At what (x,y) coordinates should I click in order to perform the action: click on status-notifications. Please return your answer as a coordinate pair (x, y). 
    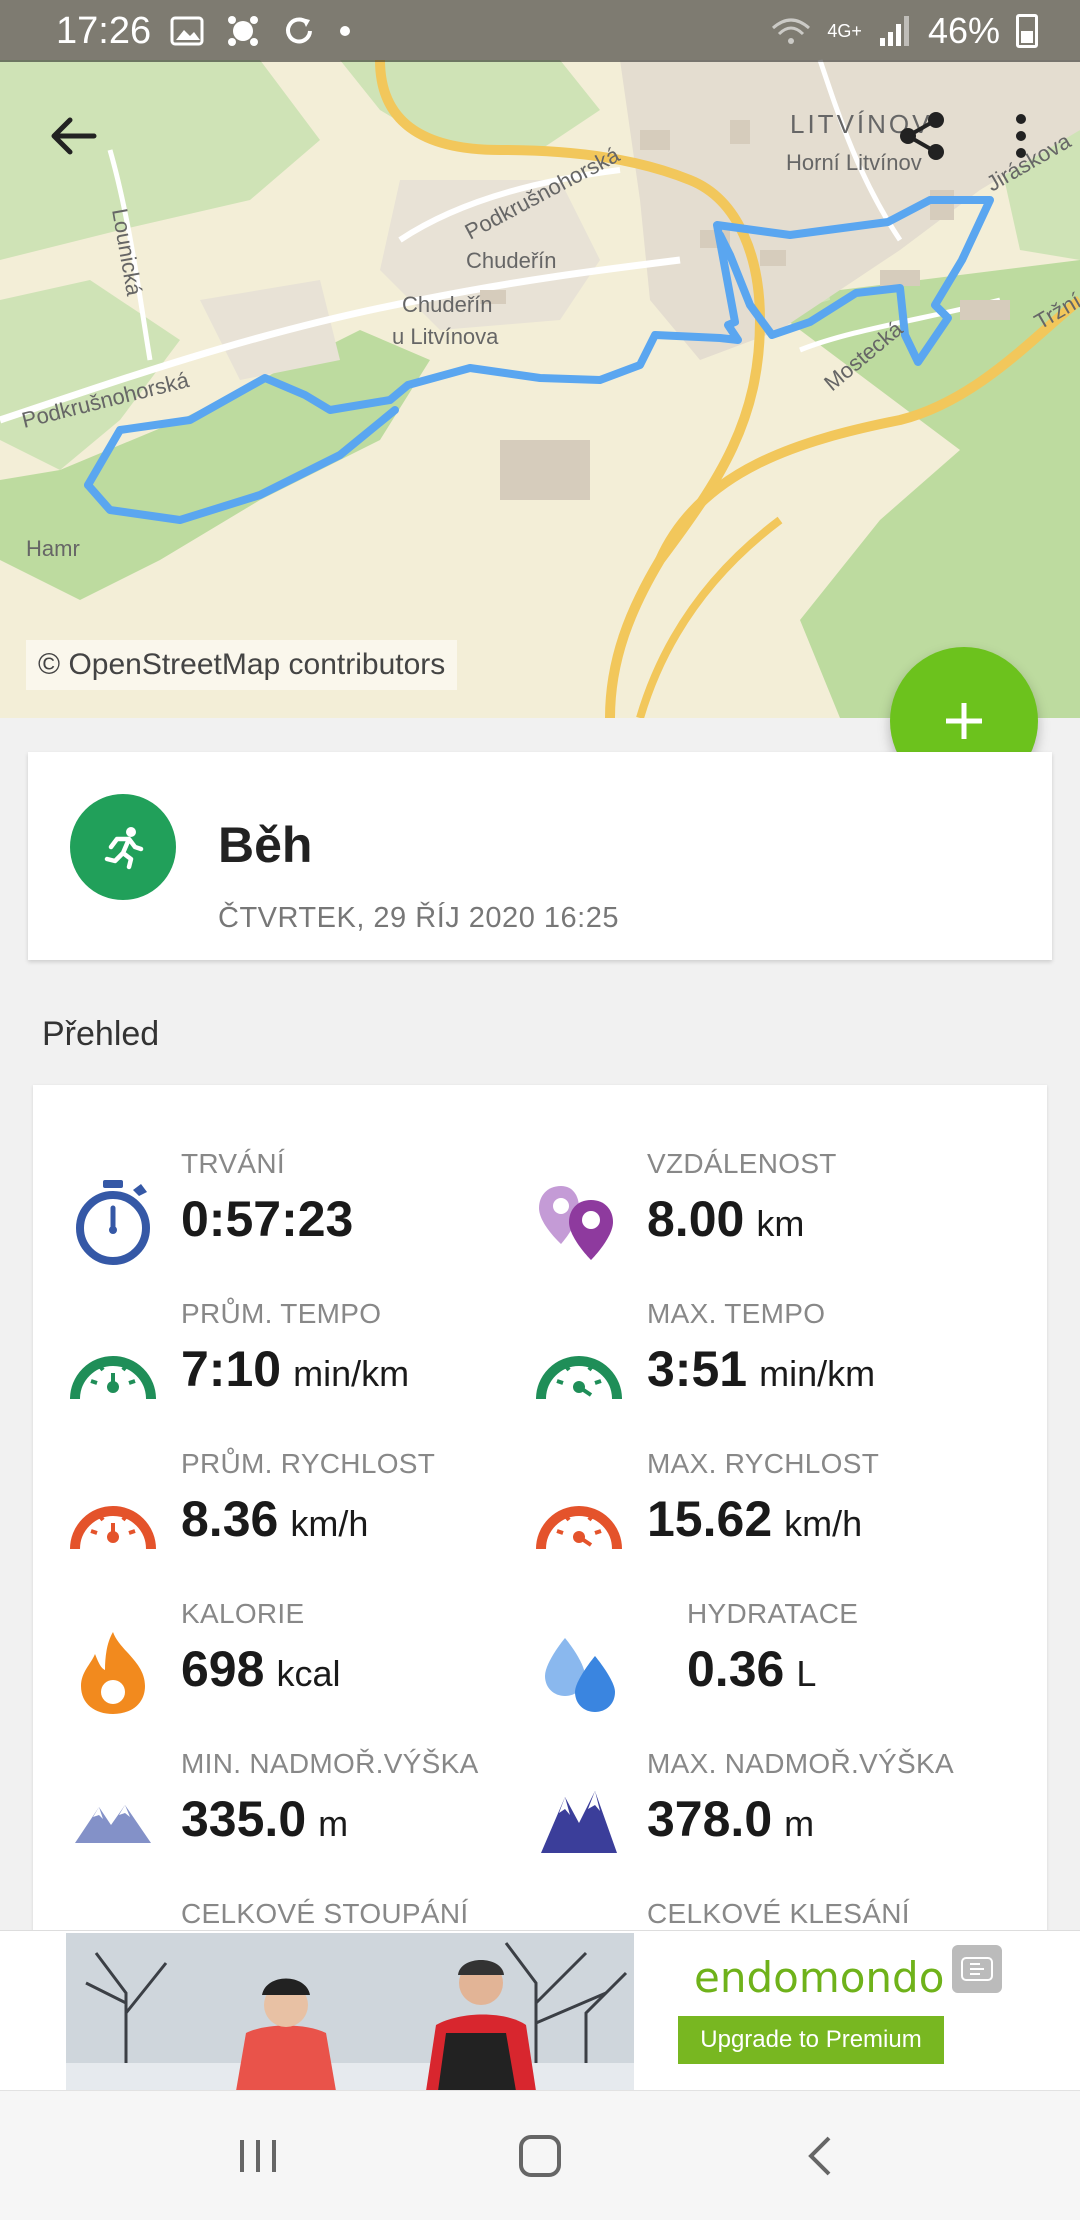
    Looking at the image, I should click on (261, 31).